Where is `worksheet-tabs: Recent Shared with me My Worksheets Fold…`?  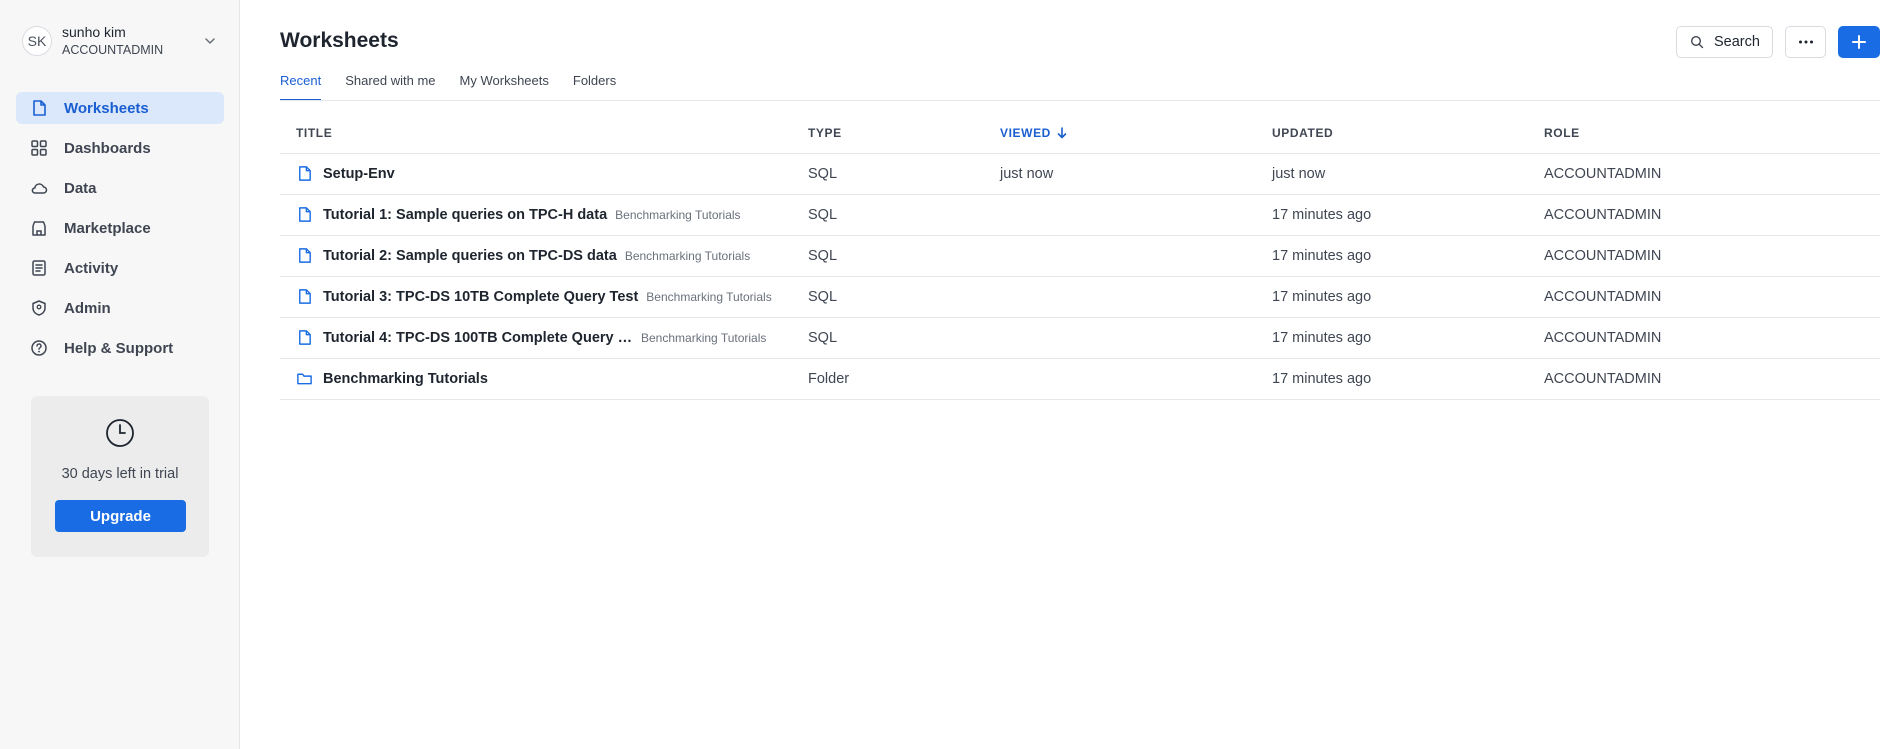
worksheet-tabs: Recent Shared with me My Worksheets Fold… is located at coordinates (460, 86).